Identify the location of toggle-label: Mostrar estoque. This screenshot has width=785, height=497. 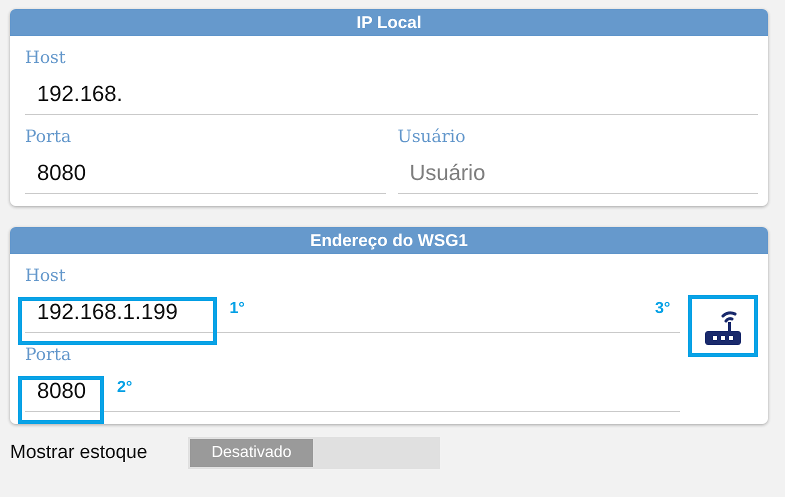
(79, 453).